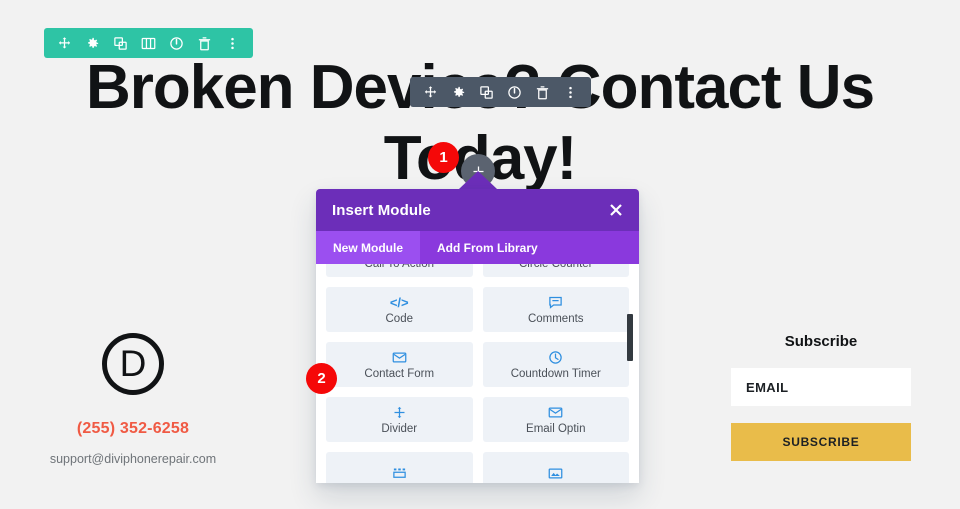  Describe the element at coordinates (556, 429) in the screenshot. I see `module-label: Email Optin` at that location.